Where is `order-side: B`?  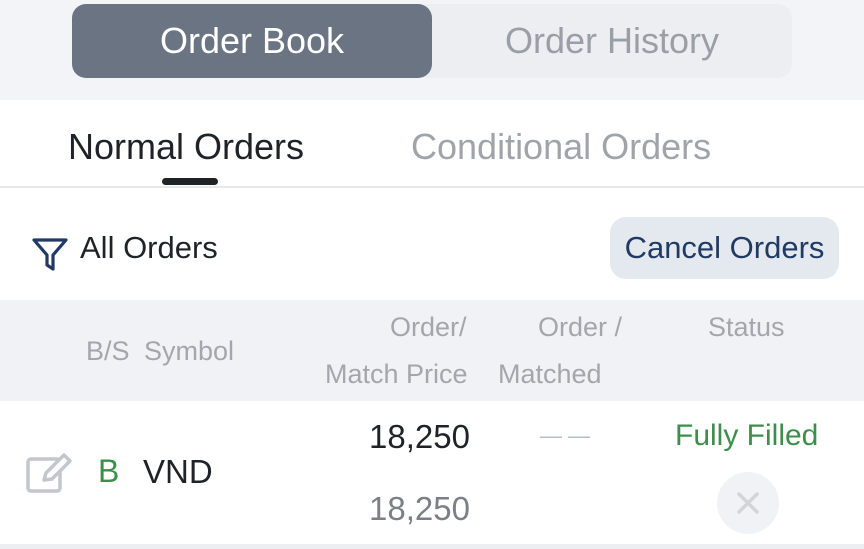 order-side: B is located at coordinates (109, 471).